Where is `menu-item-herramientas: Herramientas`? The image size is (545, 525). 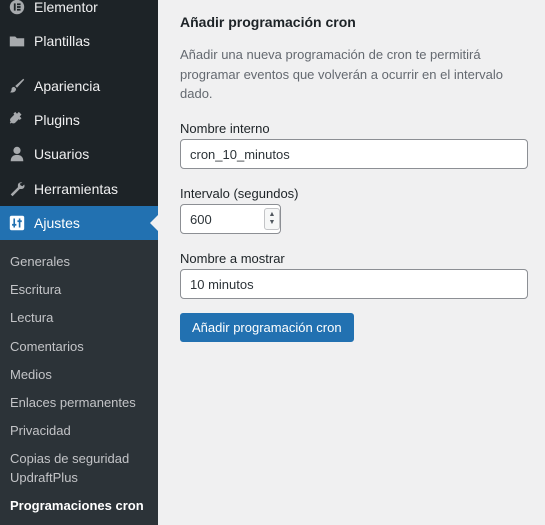 menu-item-herramientas: Herramientas is located at coordinates (79, 189).